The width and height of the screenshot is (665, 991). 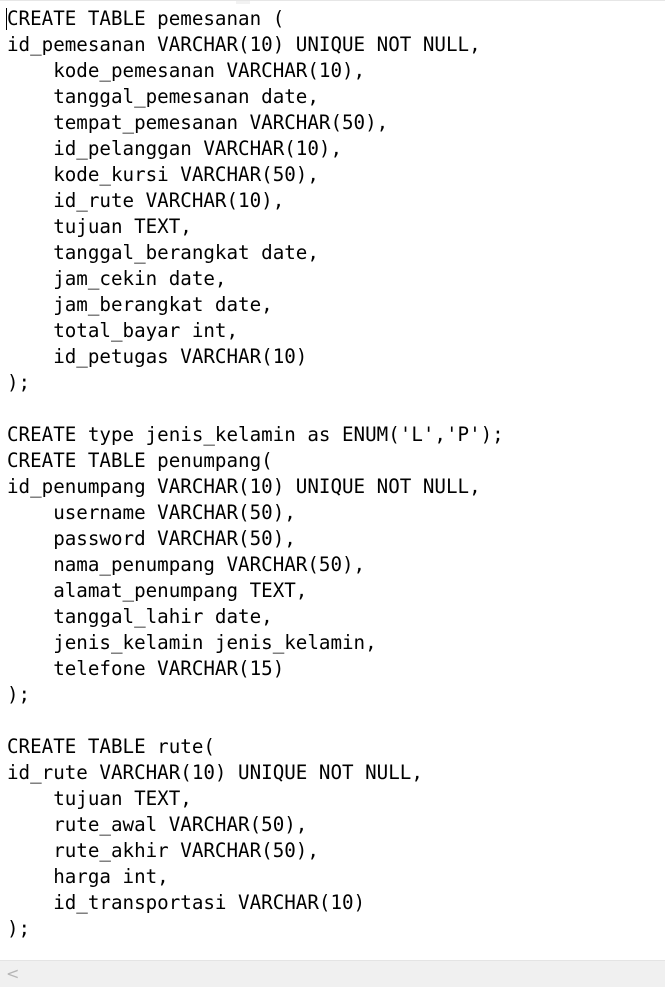 I want to click on chevron-left-icon: <, so click(x=12, y=973).